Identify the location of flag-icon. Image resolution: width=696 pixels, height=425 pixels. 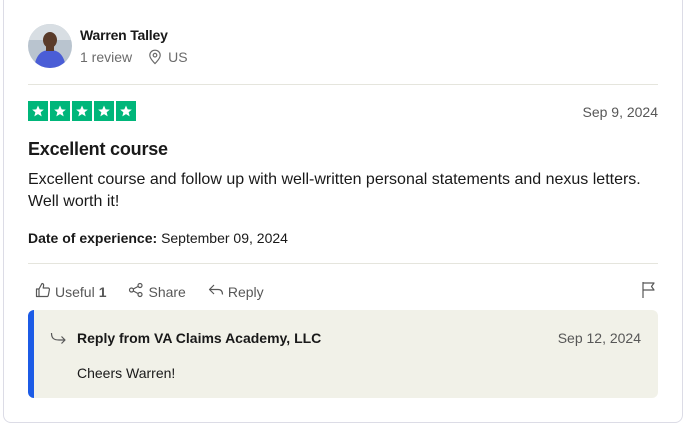
(649, 290).